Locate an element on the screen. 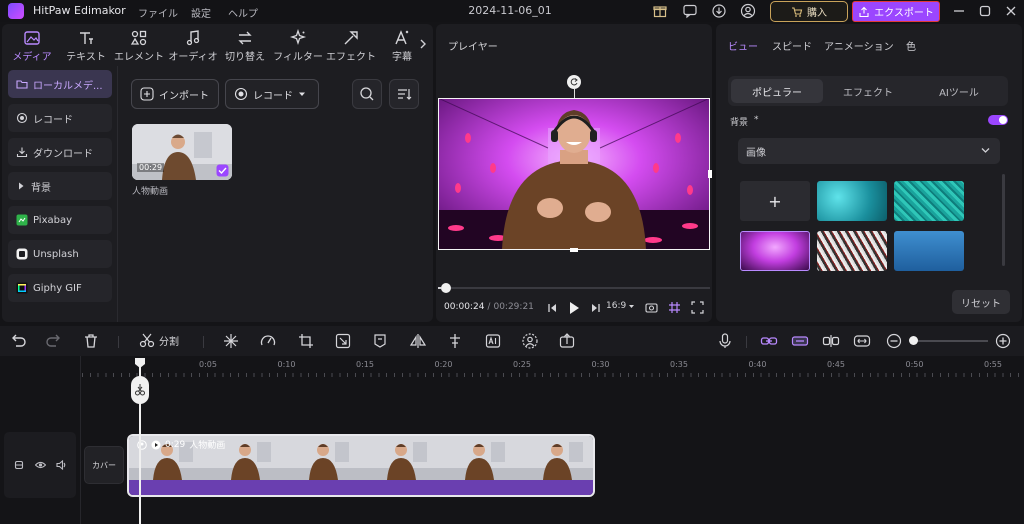 Image resolution: width=1024 pixels, height=524 pixels. ruler-tick-label: 0:45 is located at coordinates (836, 364).